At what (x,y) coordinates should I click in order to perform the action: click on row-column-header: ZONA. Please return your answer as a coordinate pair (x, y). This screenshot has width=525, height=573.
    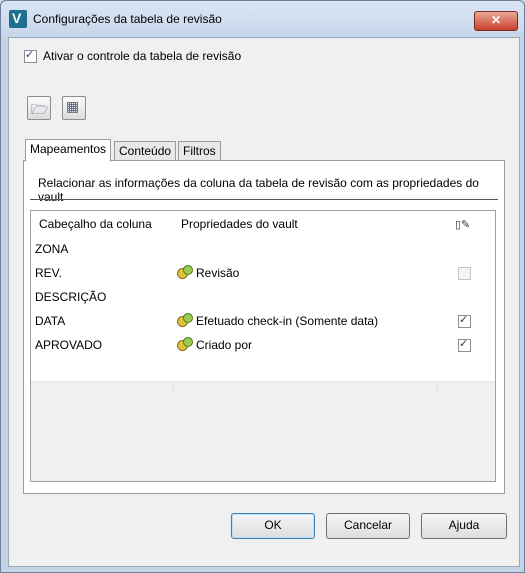
    Looking at the image, I should click on (52, 249).